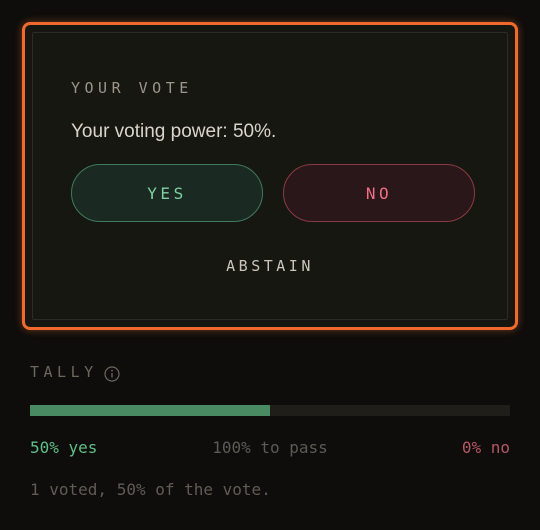 The image size is (540, 530). What do you see at coordinates (150, 489) in the screenshot?
I see `vote-summary: 1 voted, 50% of the vote.` at bounding box center [150, 489].